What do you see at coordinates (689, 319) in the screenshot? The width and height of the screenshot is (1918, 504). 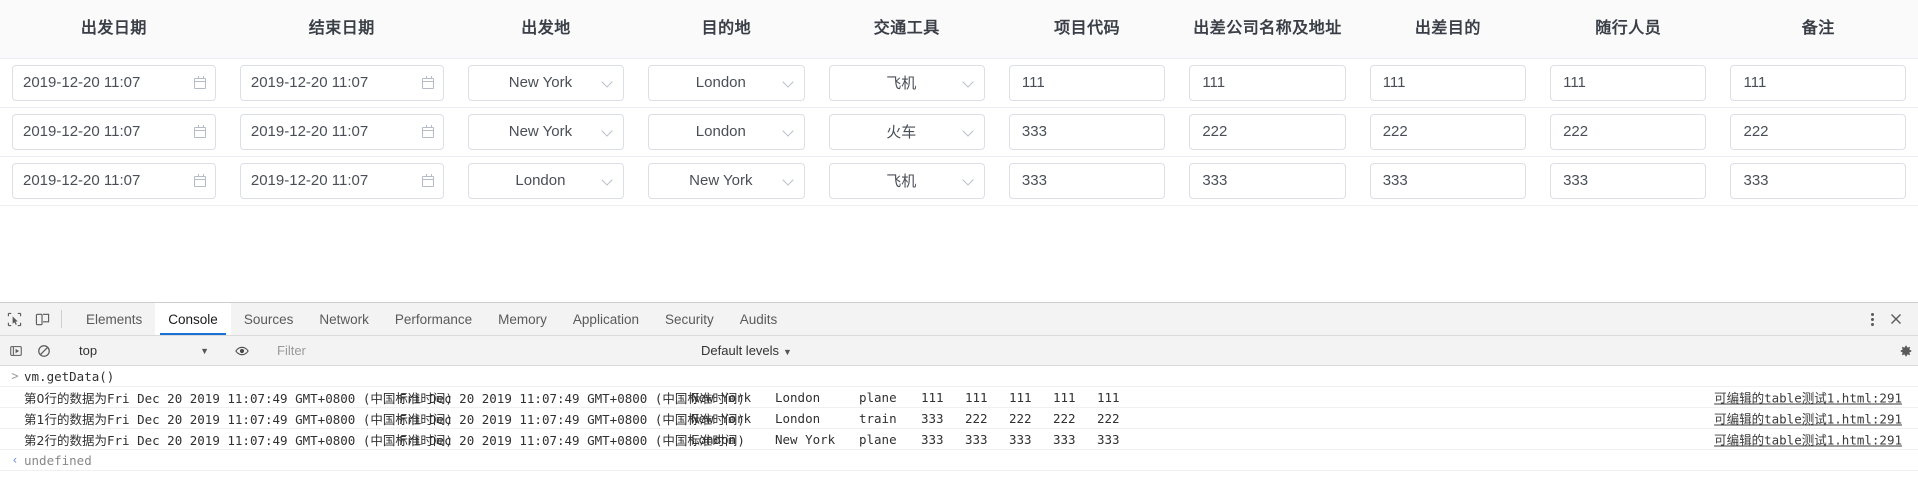 I see `tab-security: Security` at bounding box center [689, 319].